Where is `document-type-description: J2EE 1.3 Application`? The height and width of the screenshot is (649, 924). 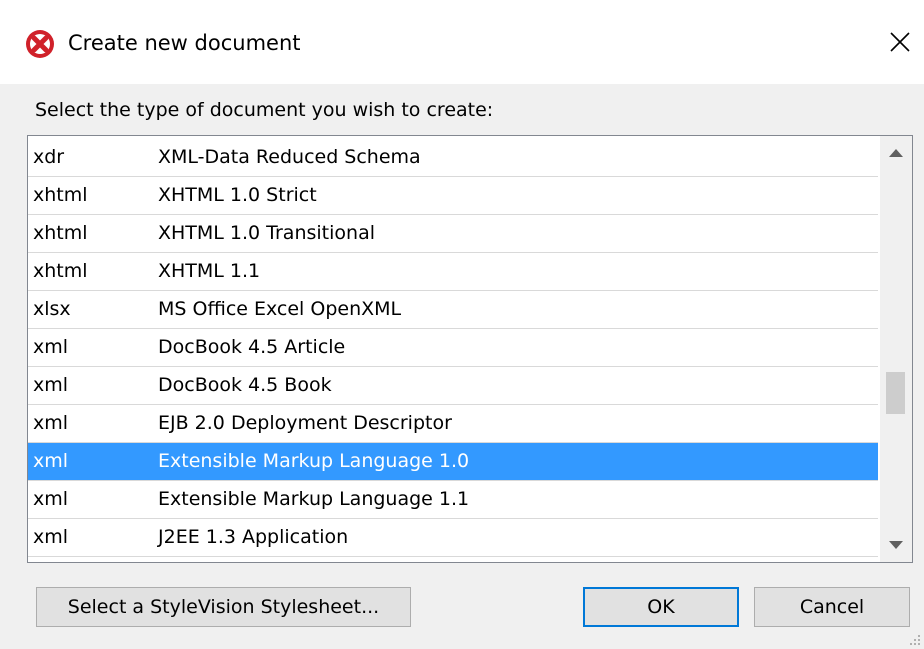 document-type-description: J2EE 1.3 Application is located at coordinates (253, 537).